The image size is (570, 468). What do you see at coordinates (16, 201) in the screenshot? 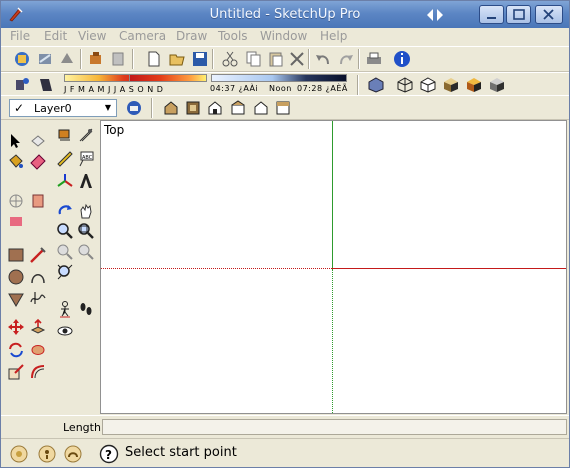
I see `orbit-icon` at bounding box center [16, 201].